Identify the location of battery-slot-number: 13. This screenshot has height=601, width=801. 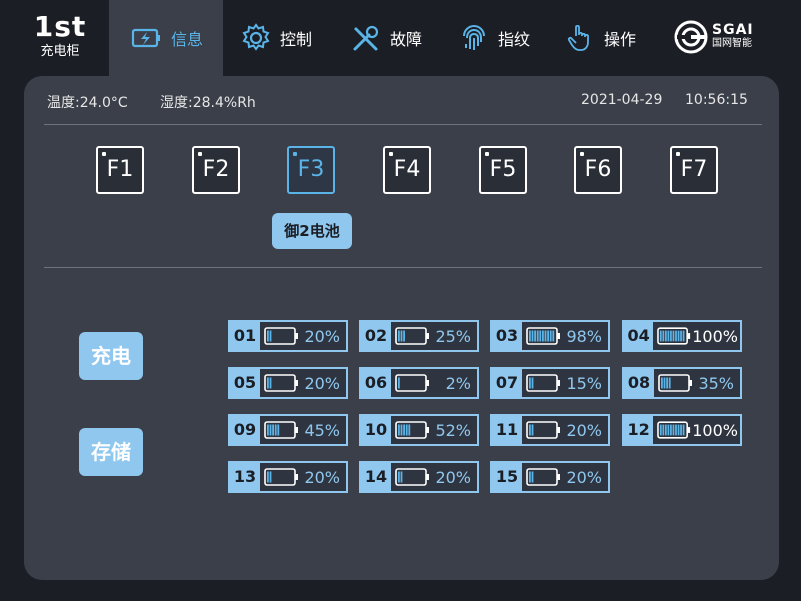
(245, 477).